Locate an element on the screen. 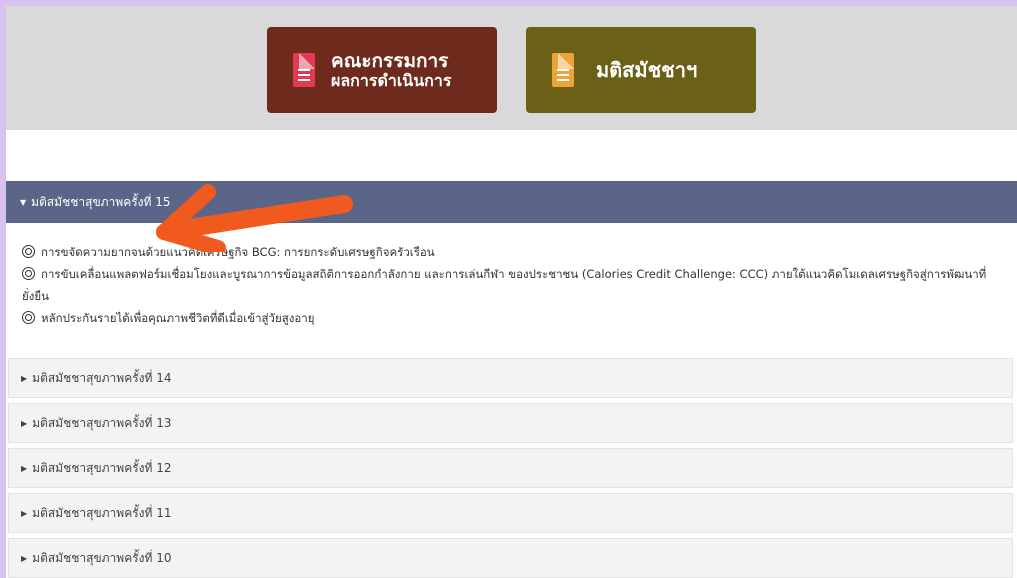 The image size is (1017, 578). committee-label-line1: คณะกรรมการ is located at coordinates (390, 60).